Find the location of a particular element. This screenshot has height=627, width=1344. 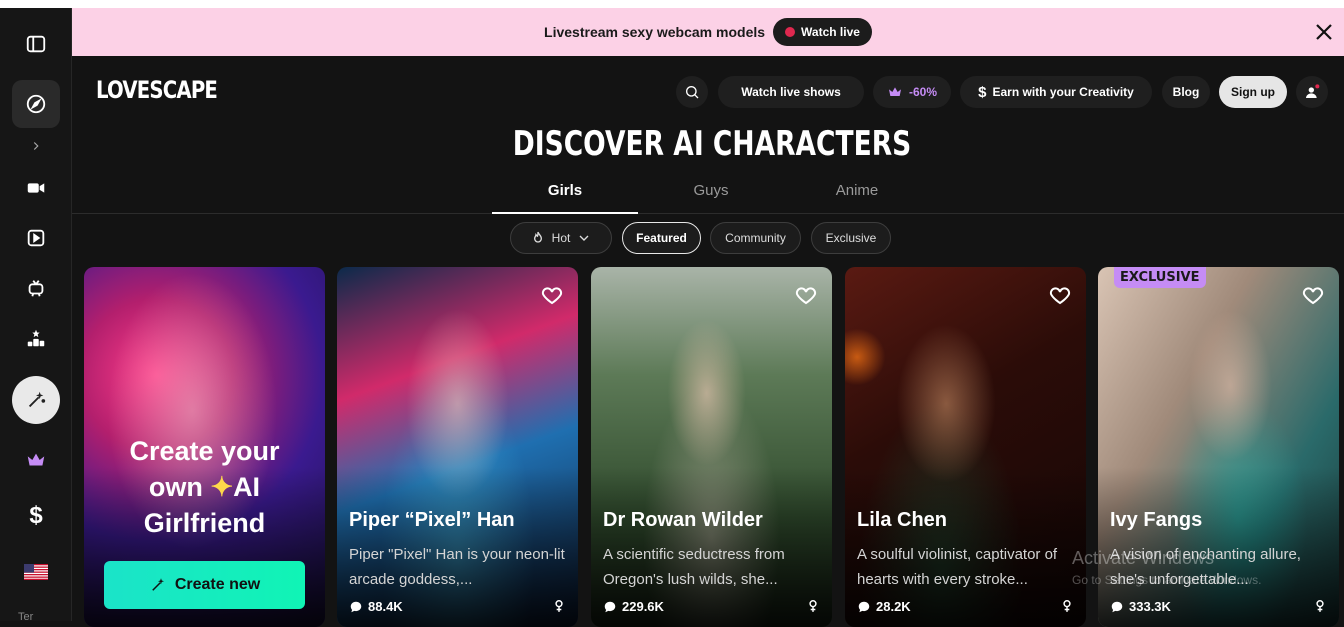

sort-dropdown: Hot is located at coordinates (561, 238).